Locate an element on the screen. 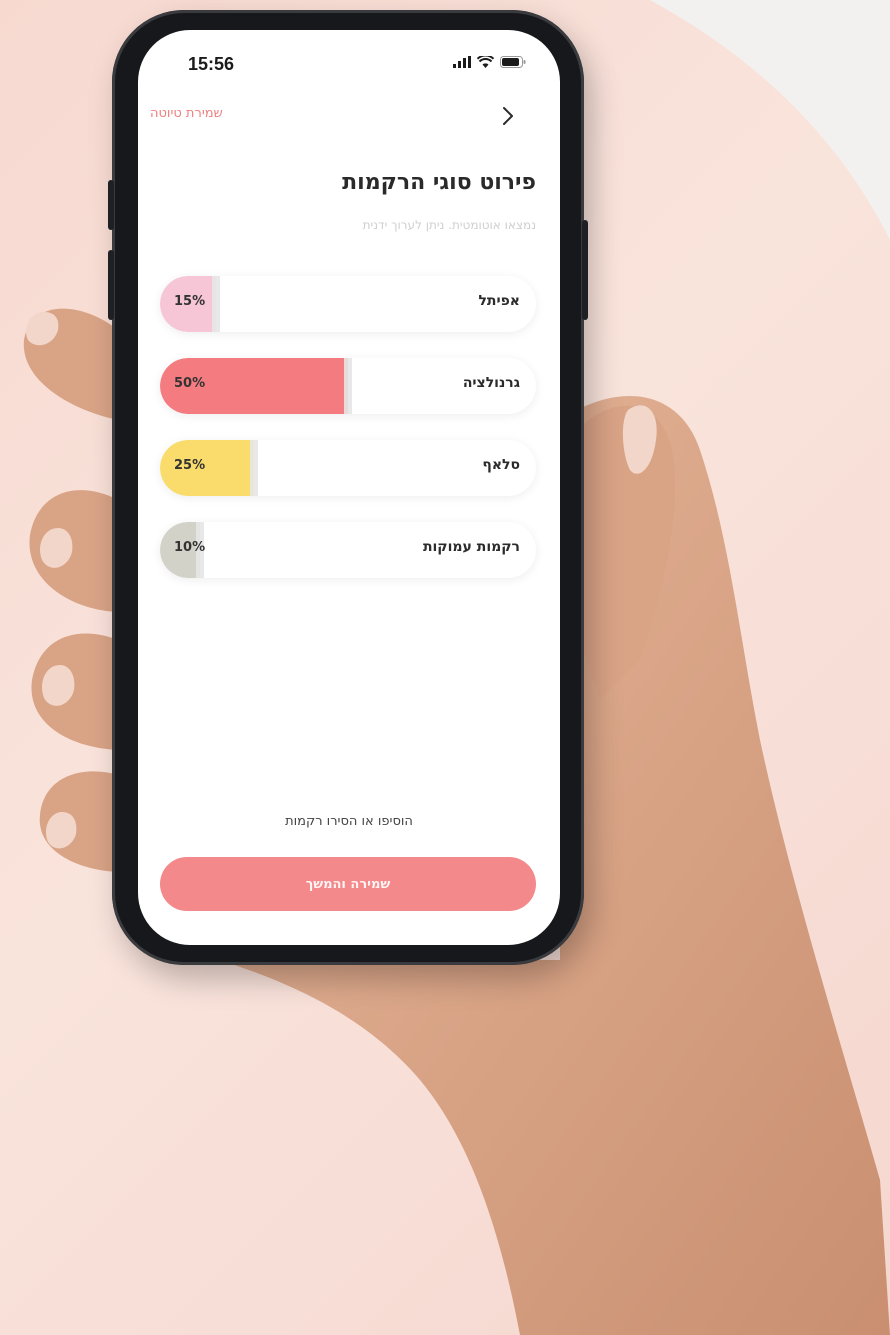 Image resolution: width=890 pixels, height=1335 pixels. tissue-row-slough: 25% סלאף is located at coordinates (348, 468).